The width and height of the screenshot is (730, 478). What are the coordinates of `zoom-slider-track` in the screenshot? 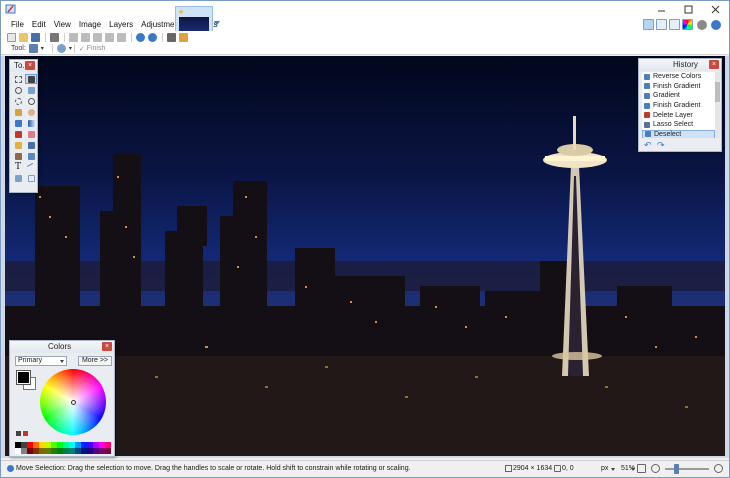 It's located at (687, 469).